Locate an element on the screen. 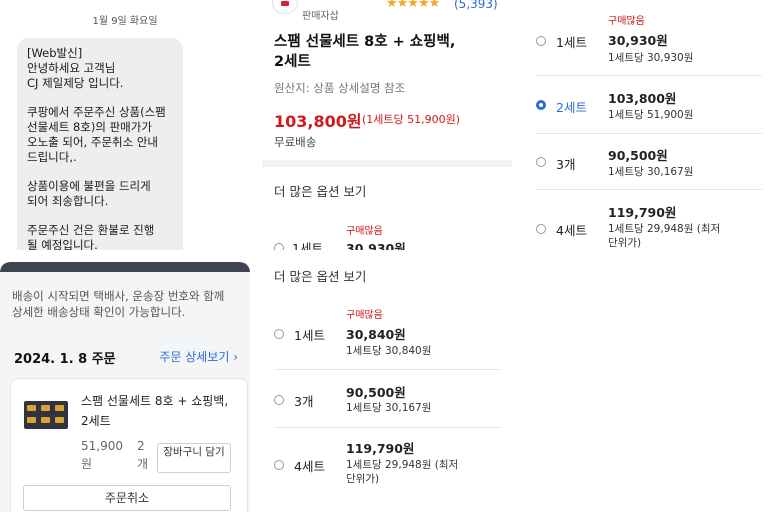 The image size is (774, 512). option-price: 103,800원 is located at coordinates (642, 98).